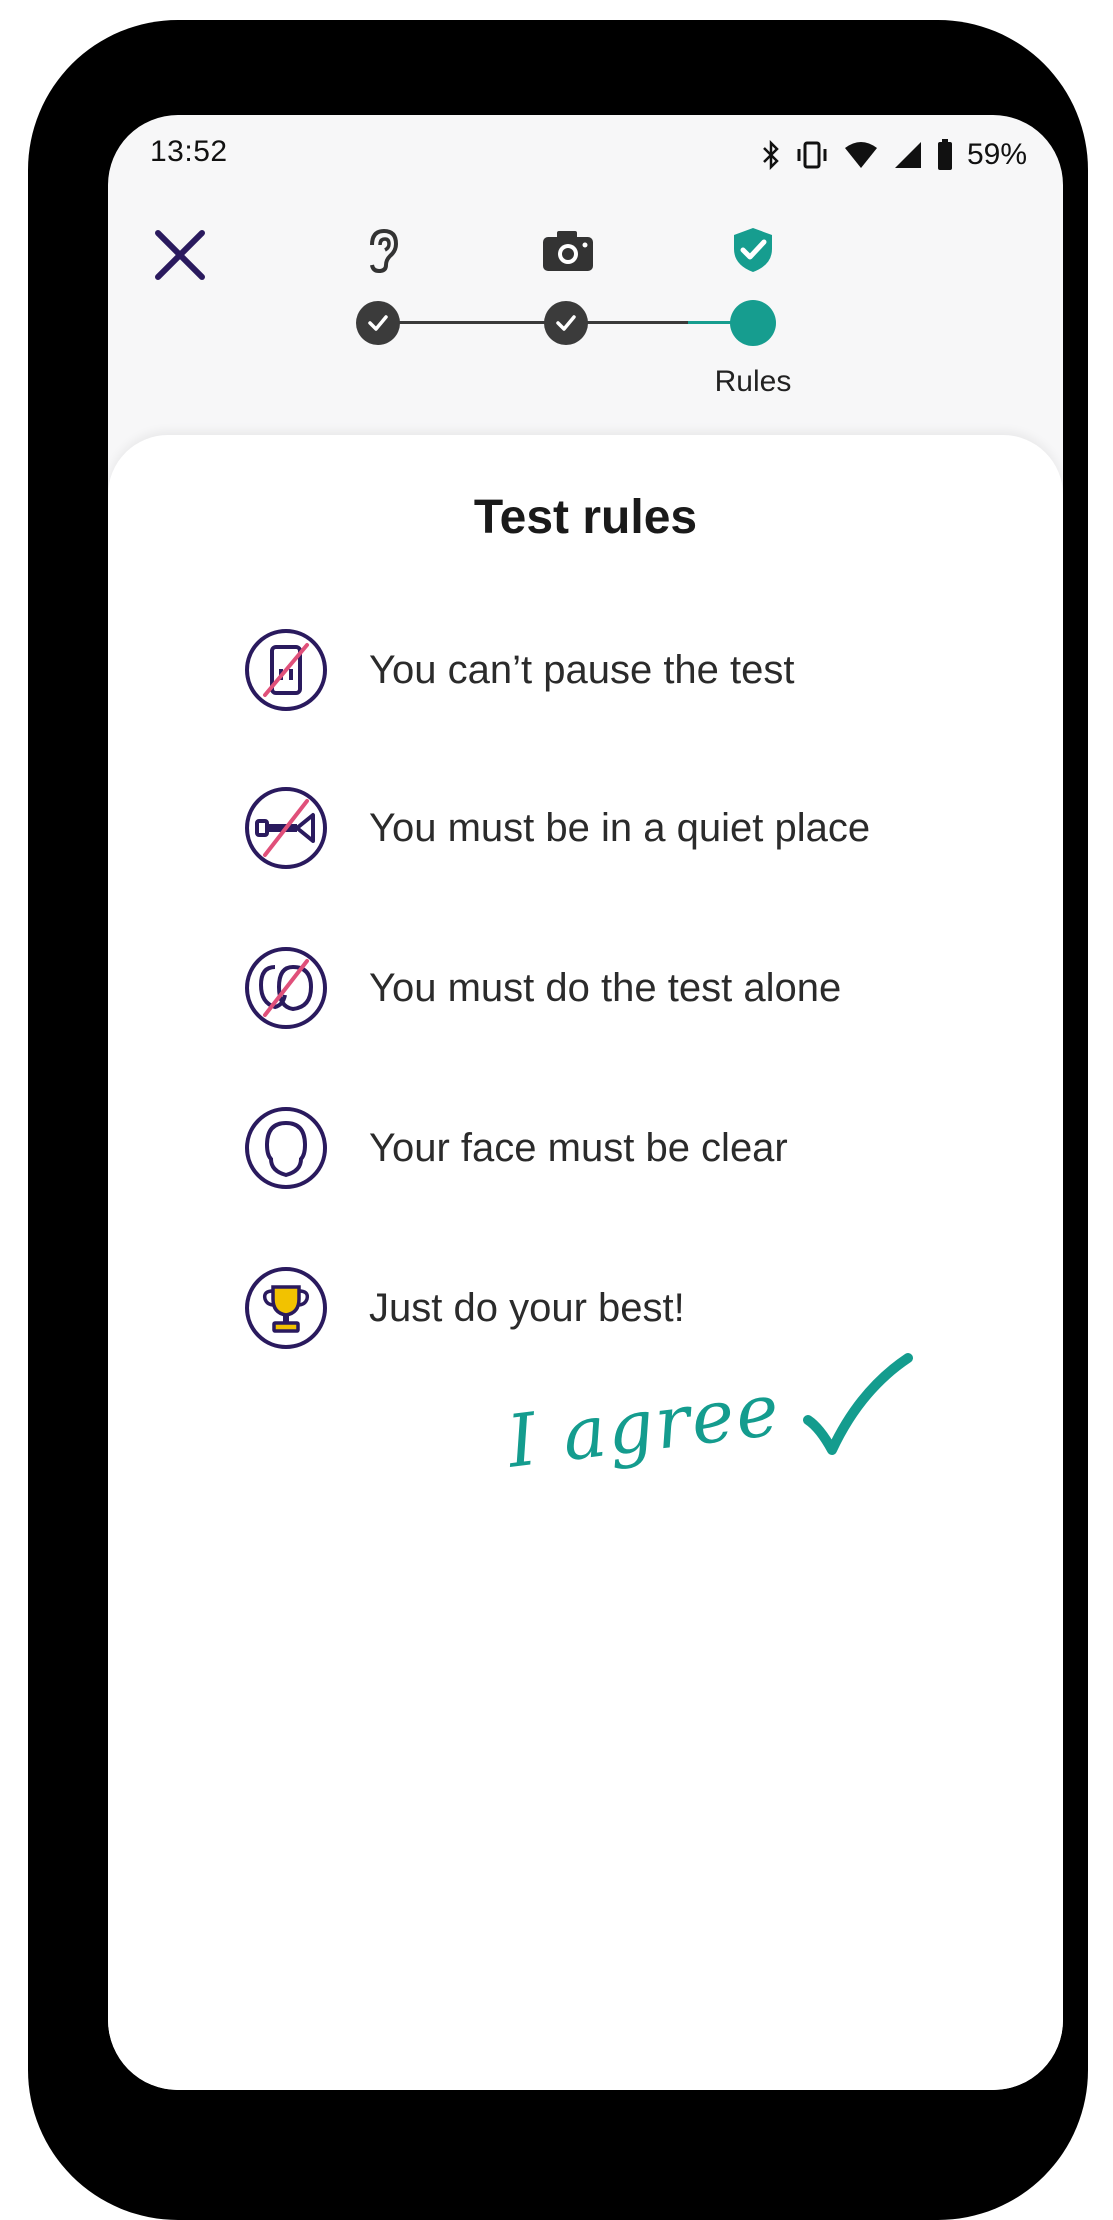 The height and width of the screenshot is (2220, 1113). What do you see at coordinates (383, 250) in the screenshot?
I see `ear-icon` at bounding box center [383, 250].